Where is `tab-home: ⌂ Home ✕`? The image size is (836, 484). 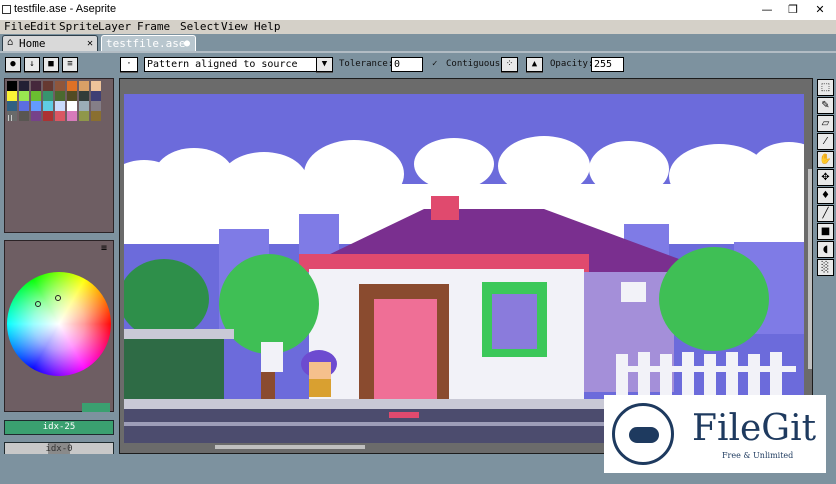
tab-home: ⌂ Home ✕ is located at coordinates (50, 43).